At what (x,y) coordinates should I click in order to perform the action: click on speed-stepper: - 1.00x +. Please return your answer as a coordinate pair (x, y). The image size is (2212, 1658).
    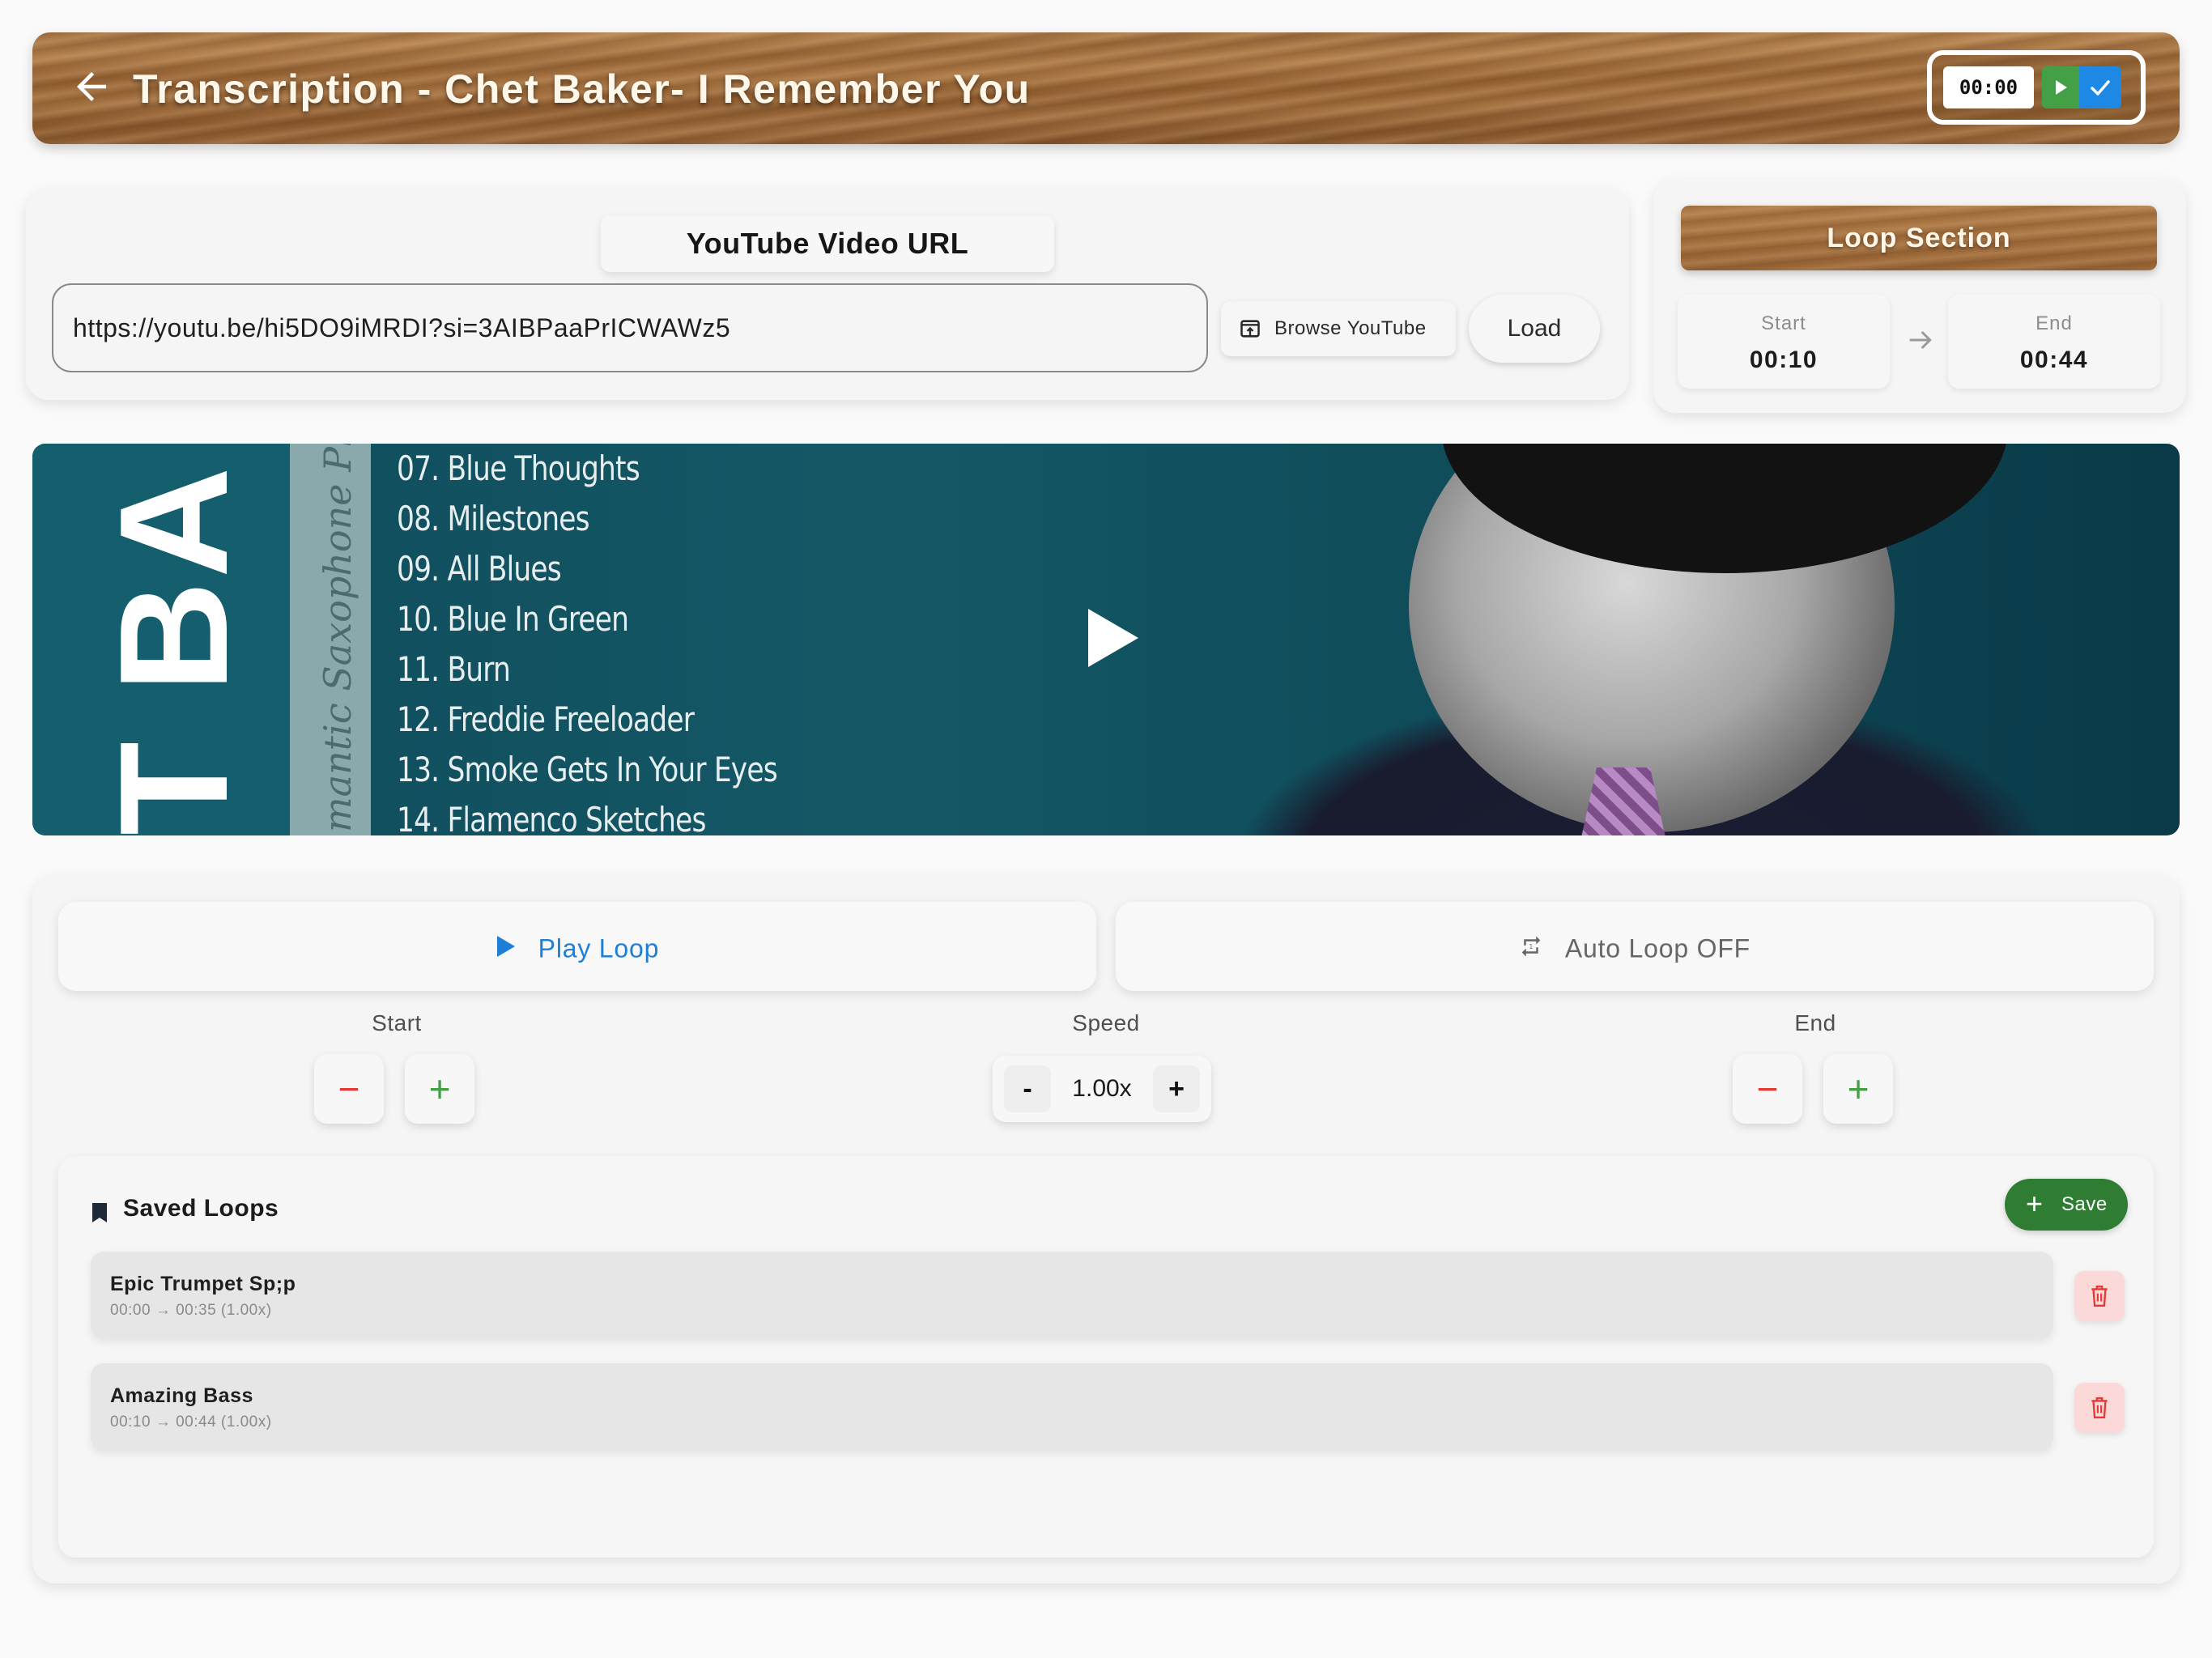
    Looking at the image, I should click on (1102, 1089).